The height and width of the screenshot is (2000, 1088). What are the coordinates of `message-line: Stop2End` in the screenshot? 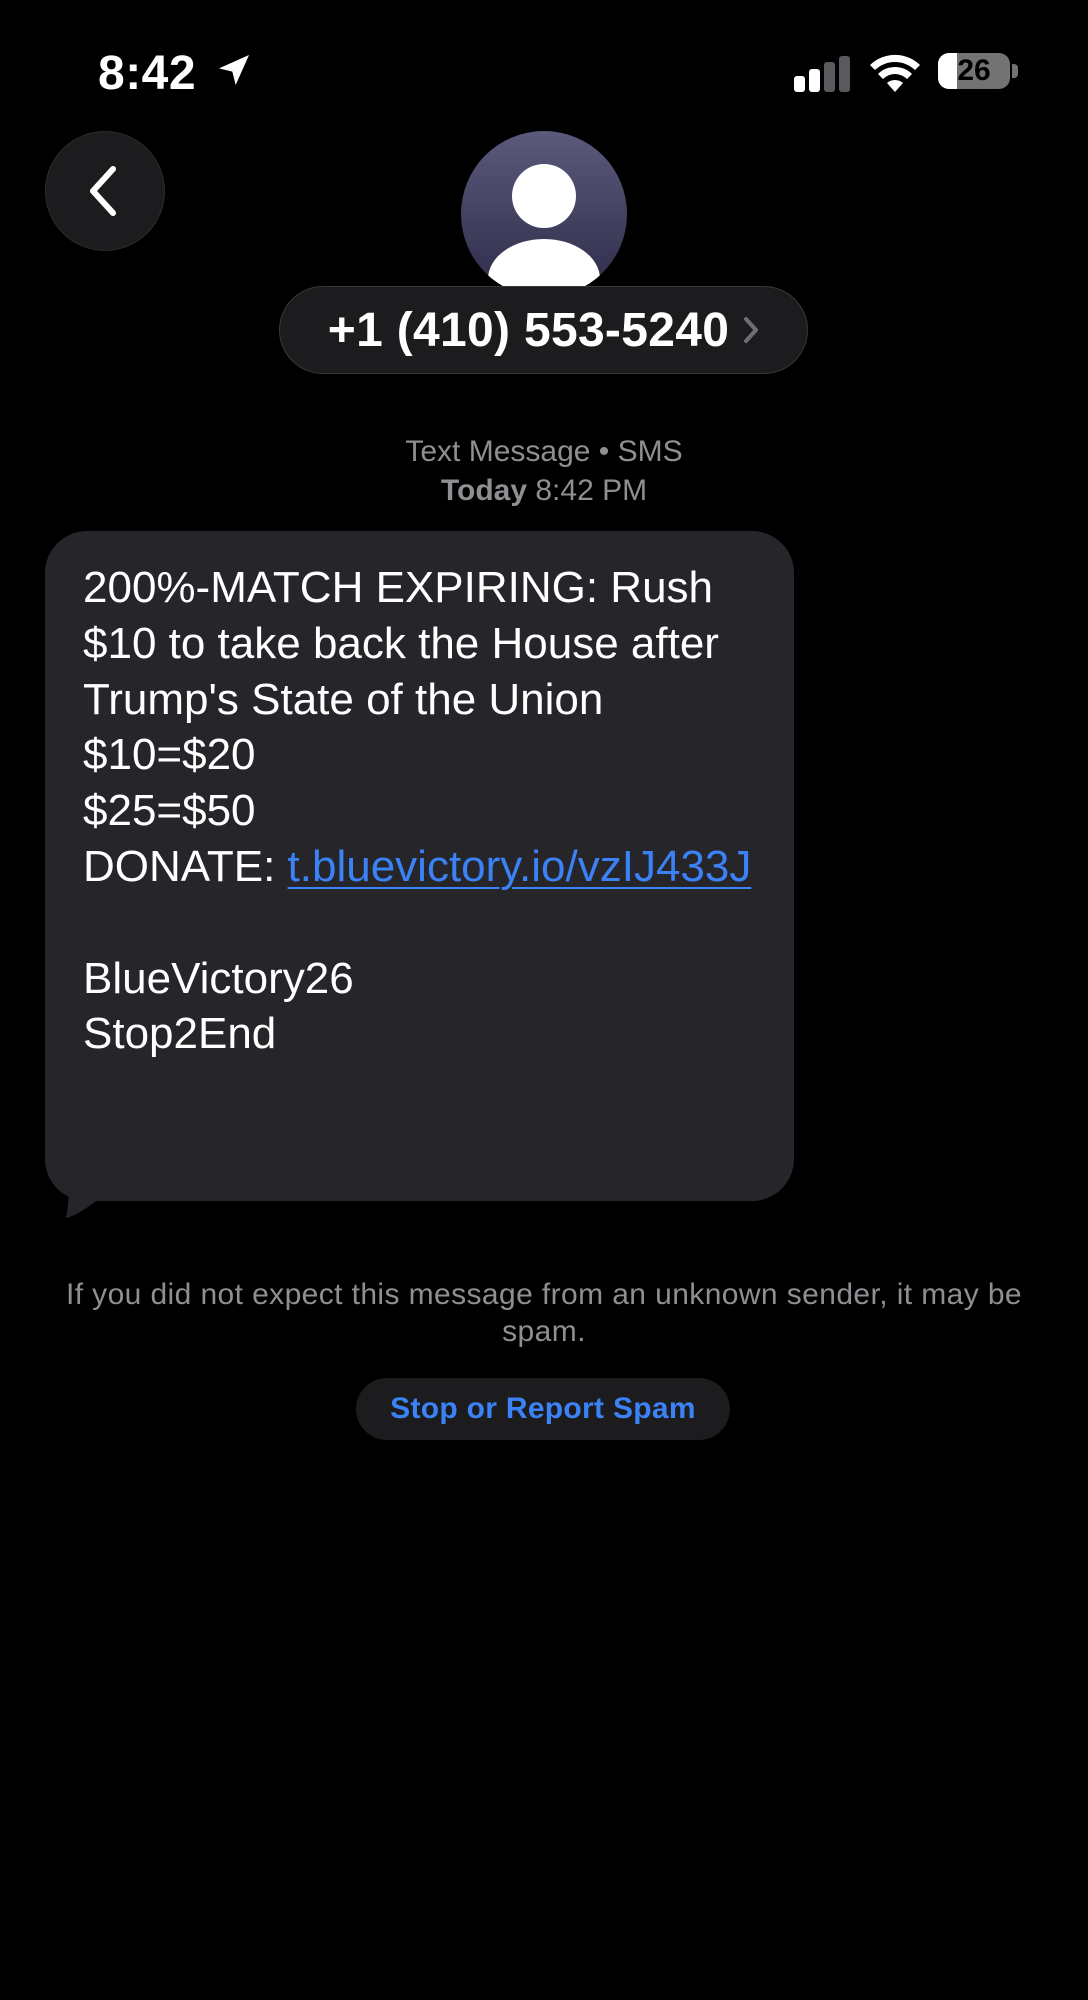 It's located at (180, 1034).